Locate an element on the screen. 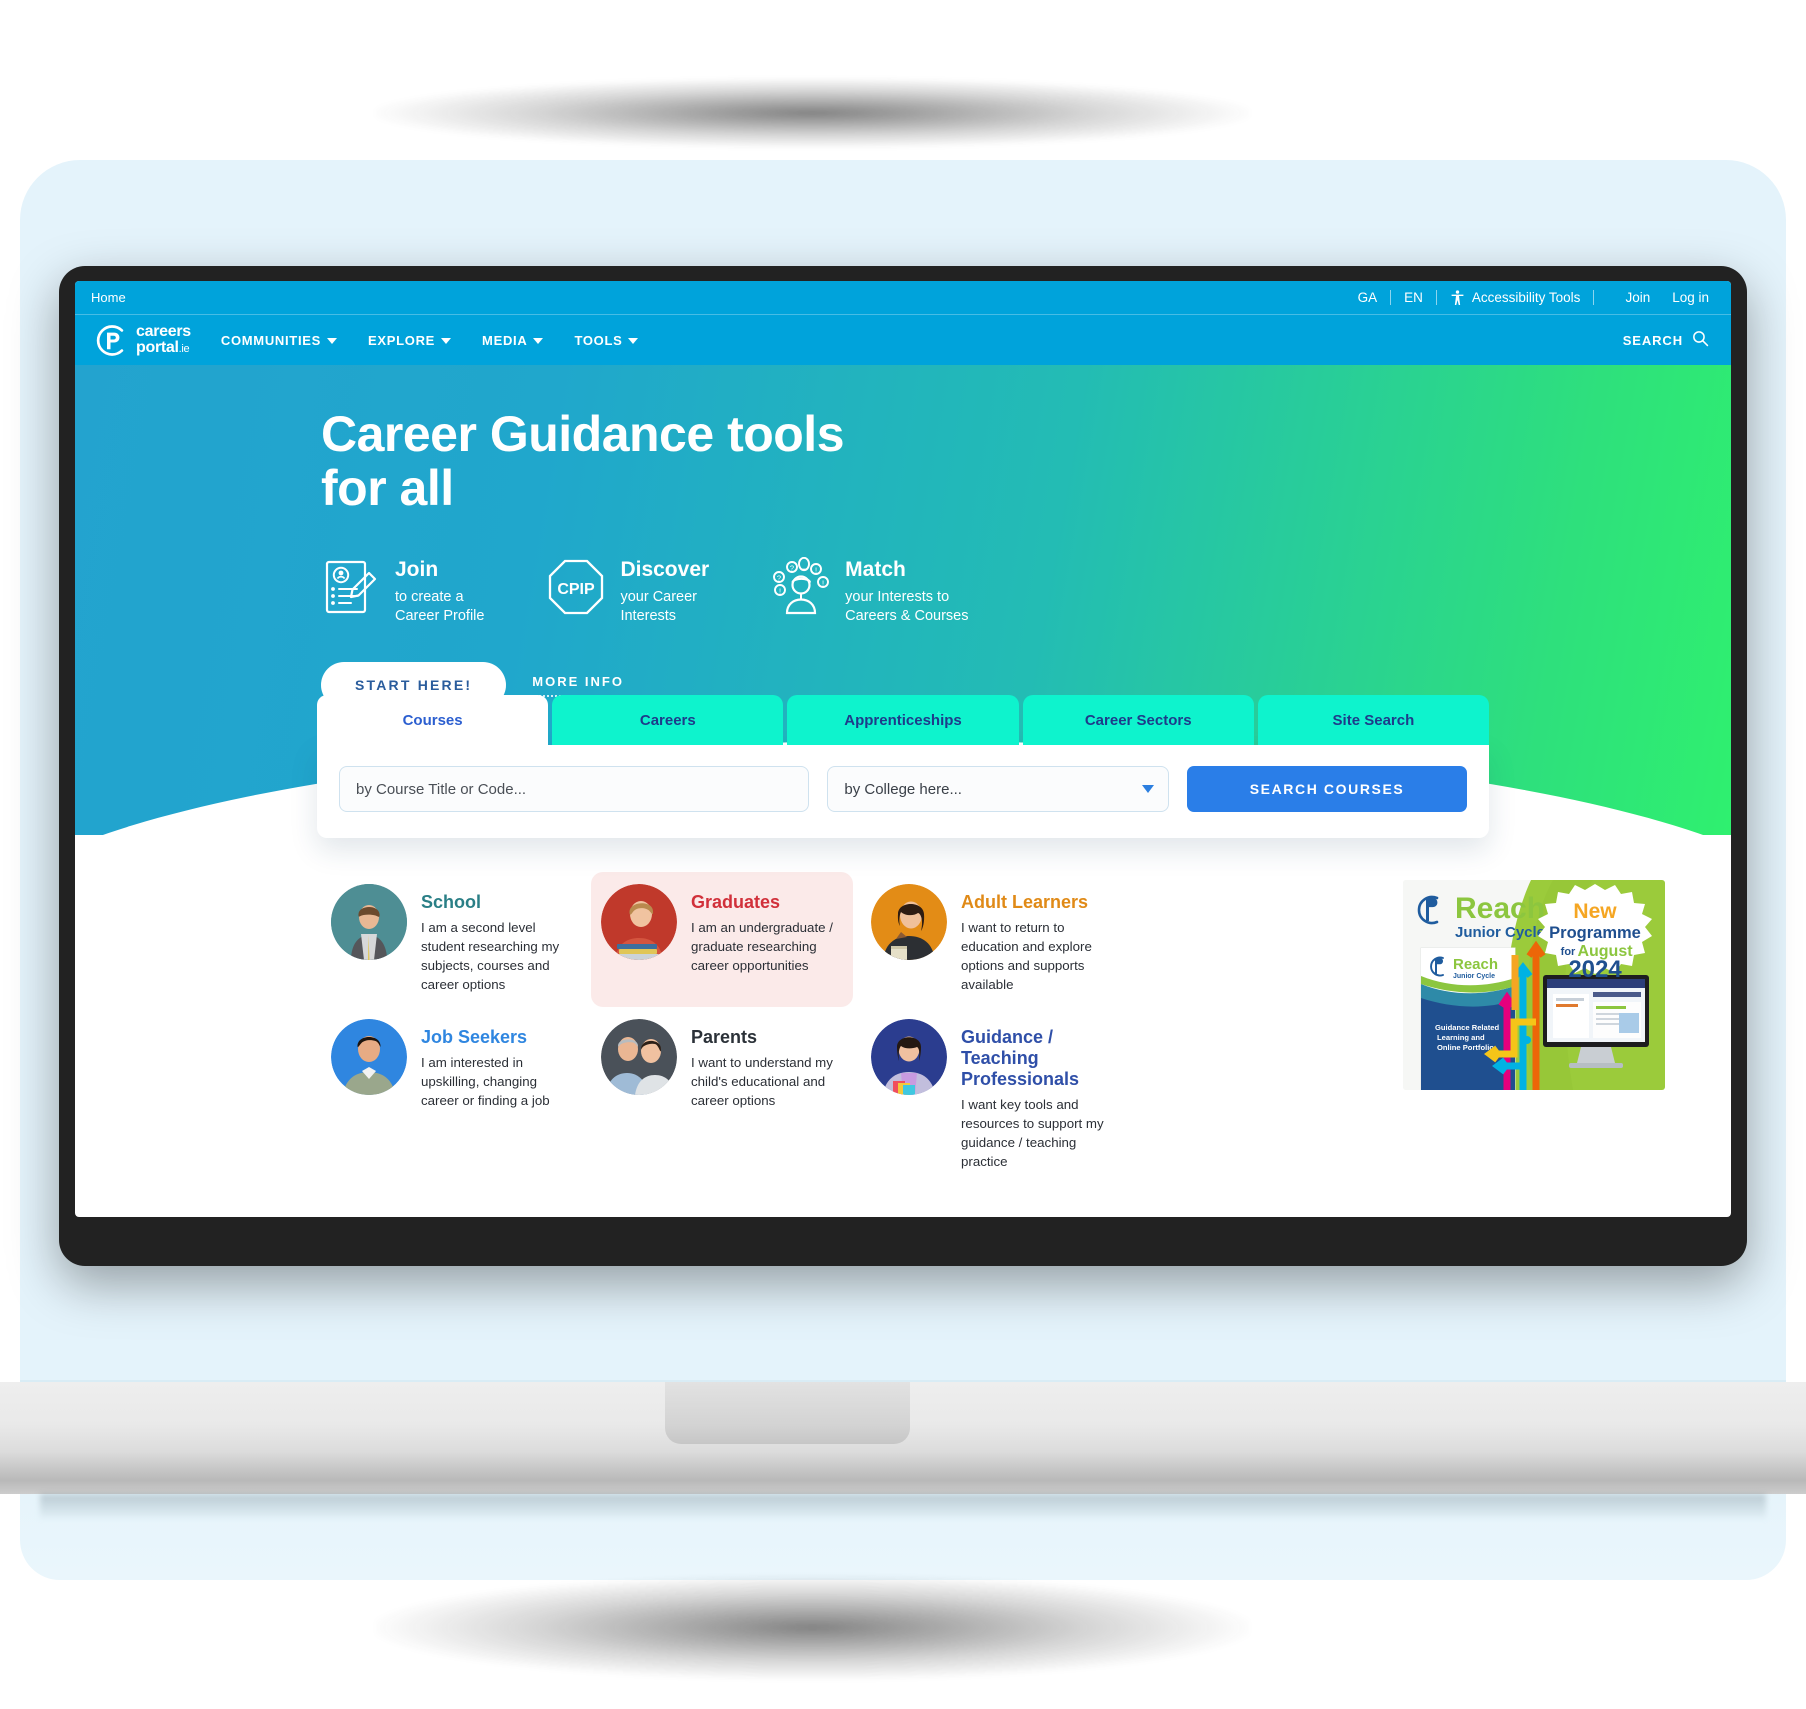 This screenshot has width=1806, height=1709. accessibility-person-icon is located at coordinates (1457, 297).